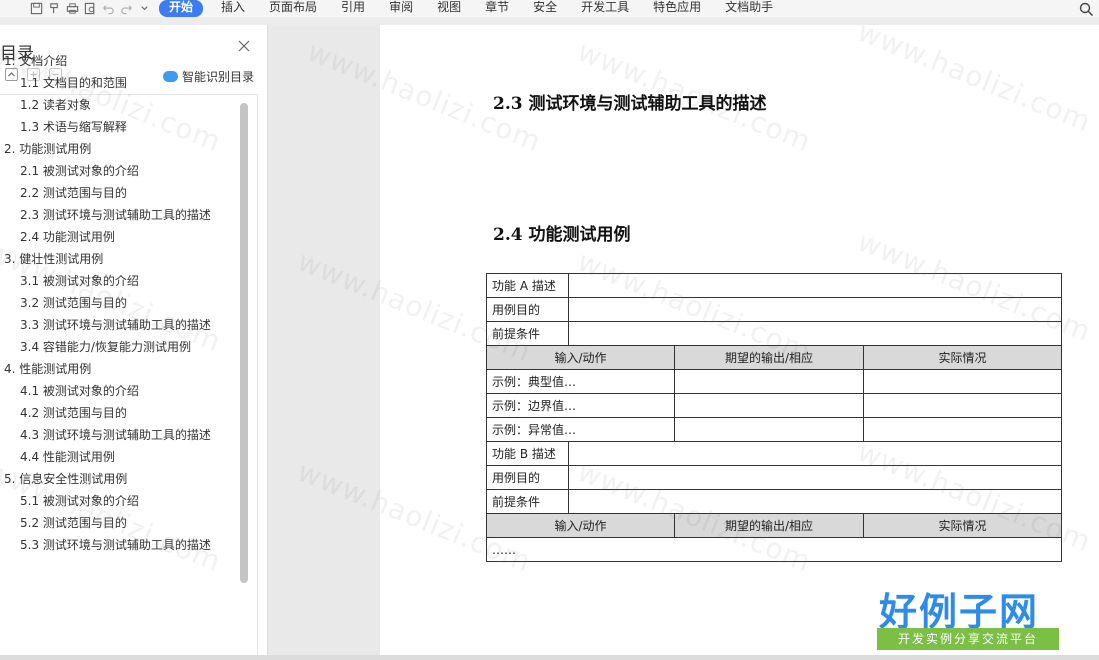 Image resolution: width=1099 pixels, height=660 pixels. Describe the element at coordinates (549, 657) in the screenshot. I see `status-bar` at that location.